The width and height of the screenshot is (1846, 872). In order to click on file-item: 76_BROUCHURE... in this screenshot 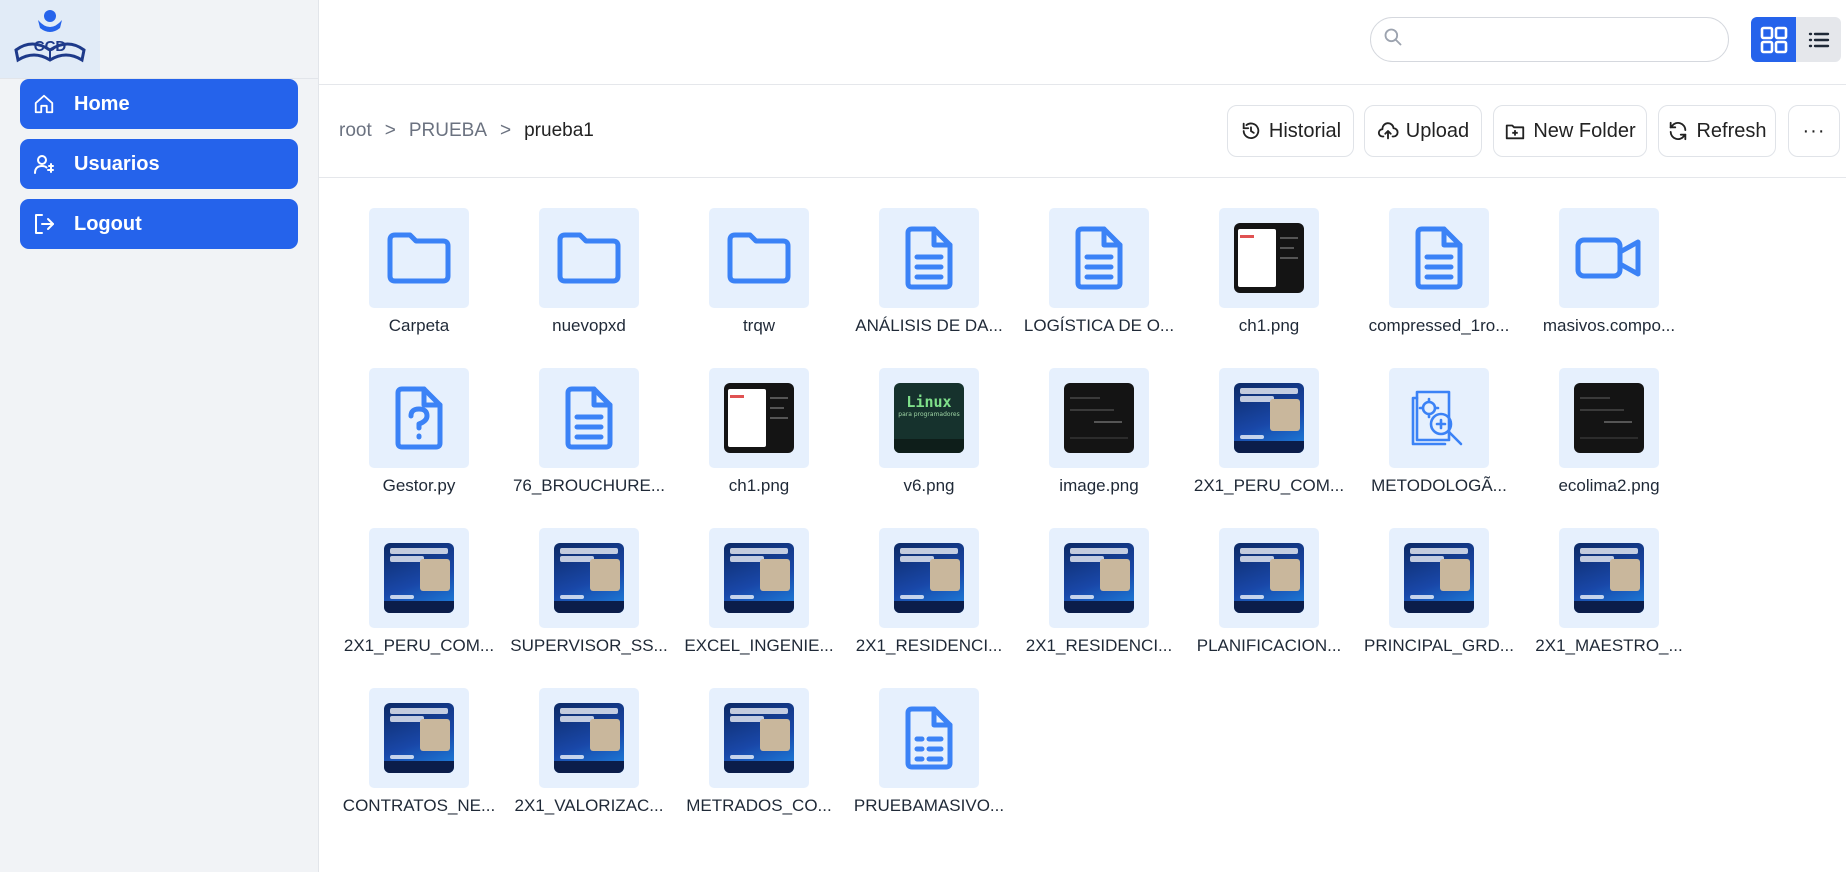, I will do `click(589, 416)`.